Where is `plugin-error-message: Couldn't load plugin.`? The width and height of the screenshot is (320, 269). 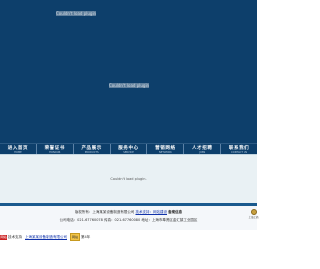
plugin-error-message: Couldn't load plugin. is located at coordinates (128, 179).